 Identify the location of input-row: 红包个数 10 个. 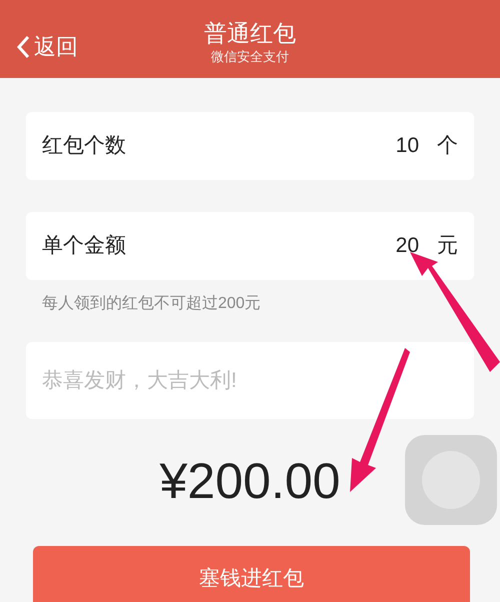
(250, 146).